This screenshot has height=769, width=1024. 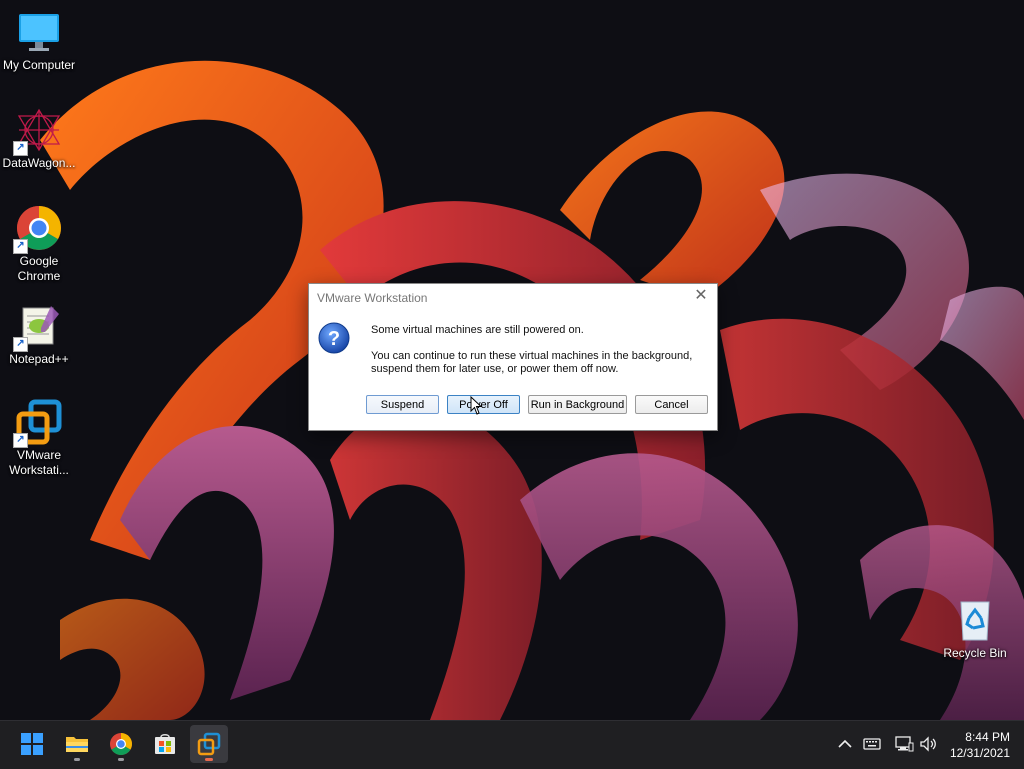 I want to click on start-icon, so click(x=32, y=744).